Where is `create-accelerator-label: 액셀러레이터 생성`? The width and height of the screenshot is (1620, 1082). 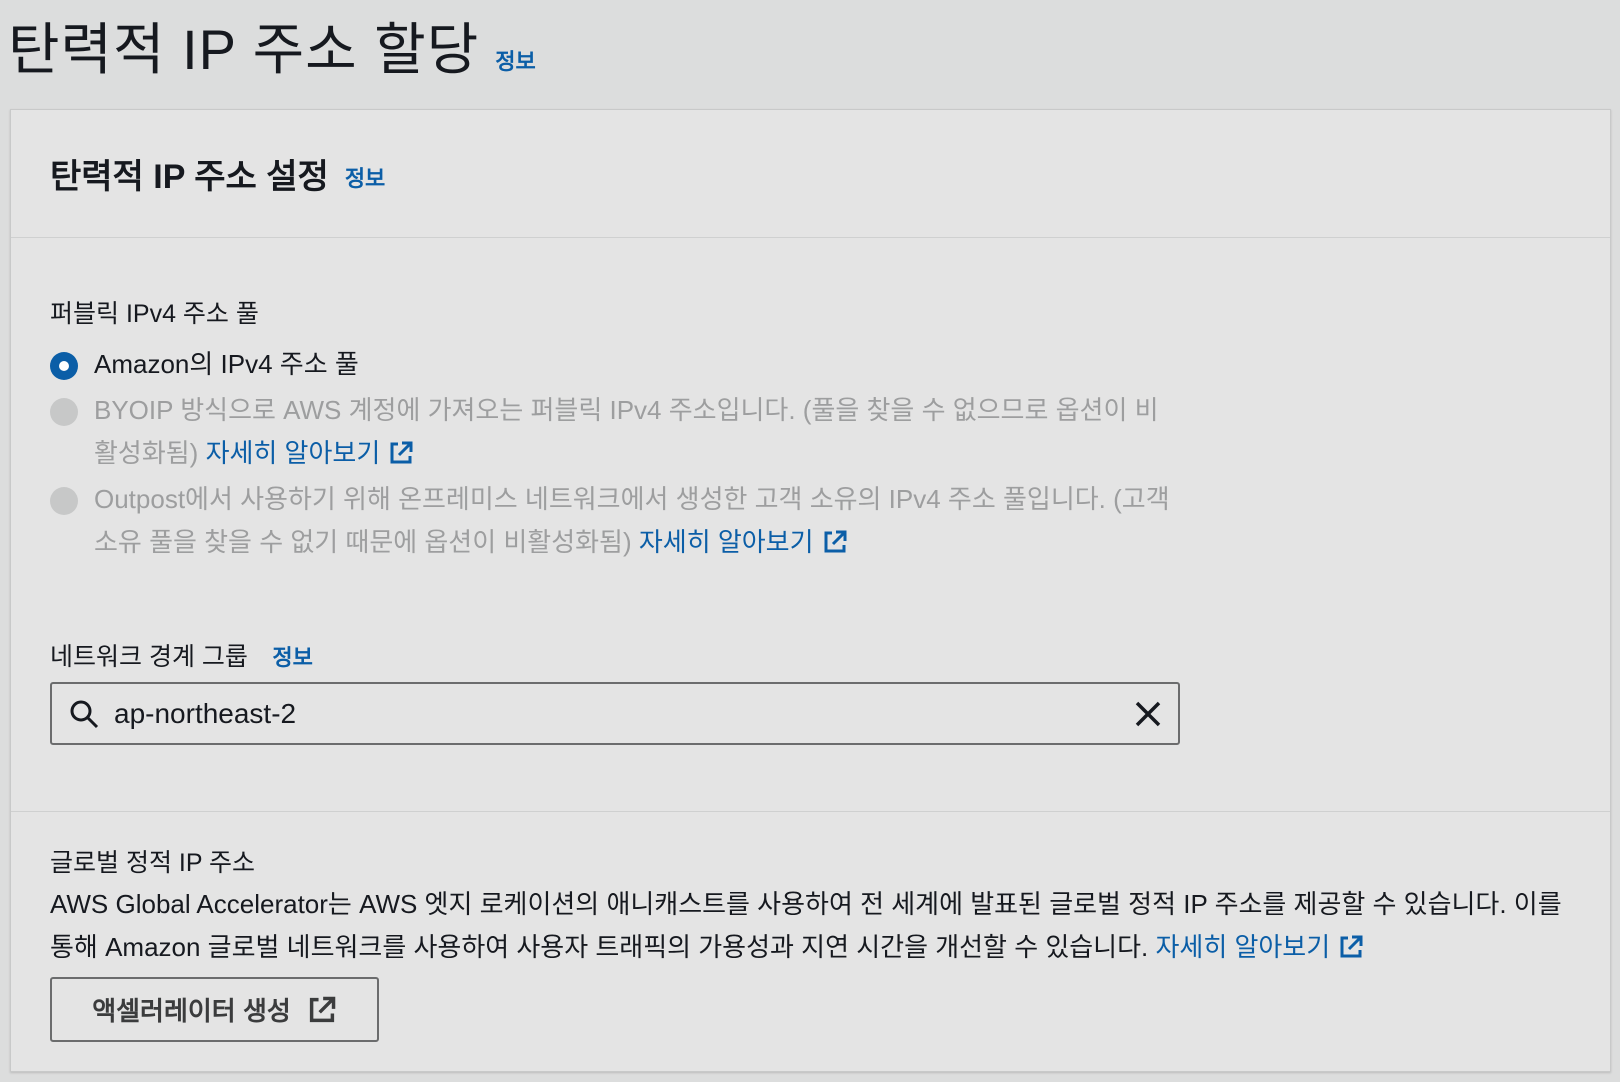
create-accelerator-label: 액셀러레이터 생성 is located at coordinates (191, 1011).